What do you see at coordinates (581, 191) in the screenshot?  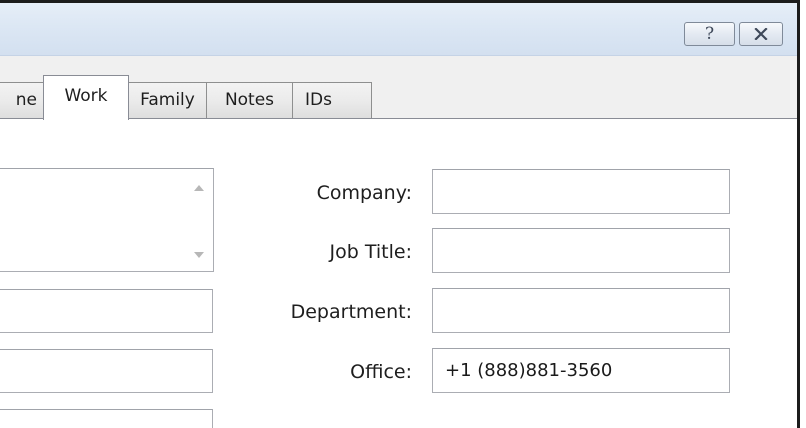 I see `company-field` at bounding box center [581, 191].